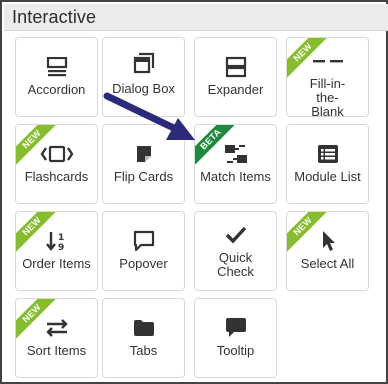 This screenshot has height=384, width=388. I want to click on tile-label: Select All, so click(327, 263).